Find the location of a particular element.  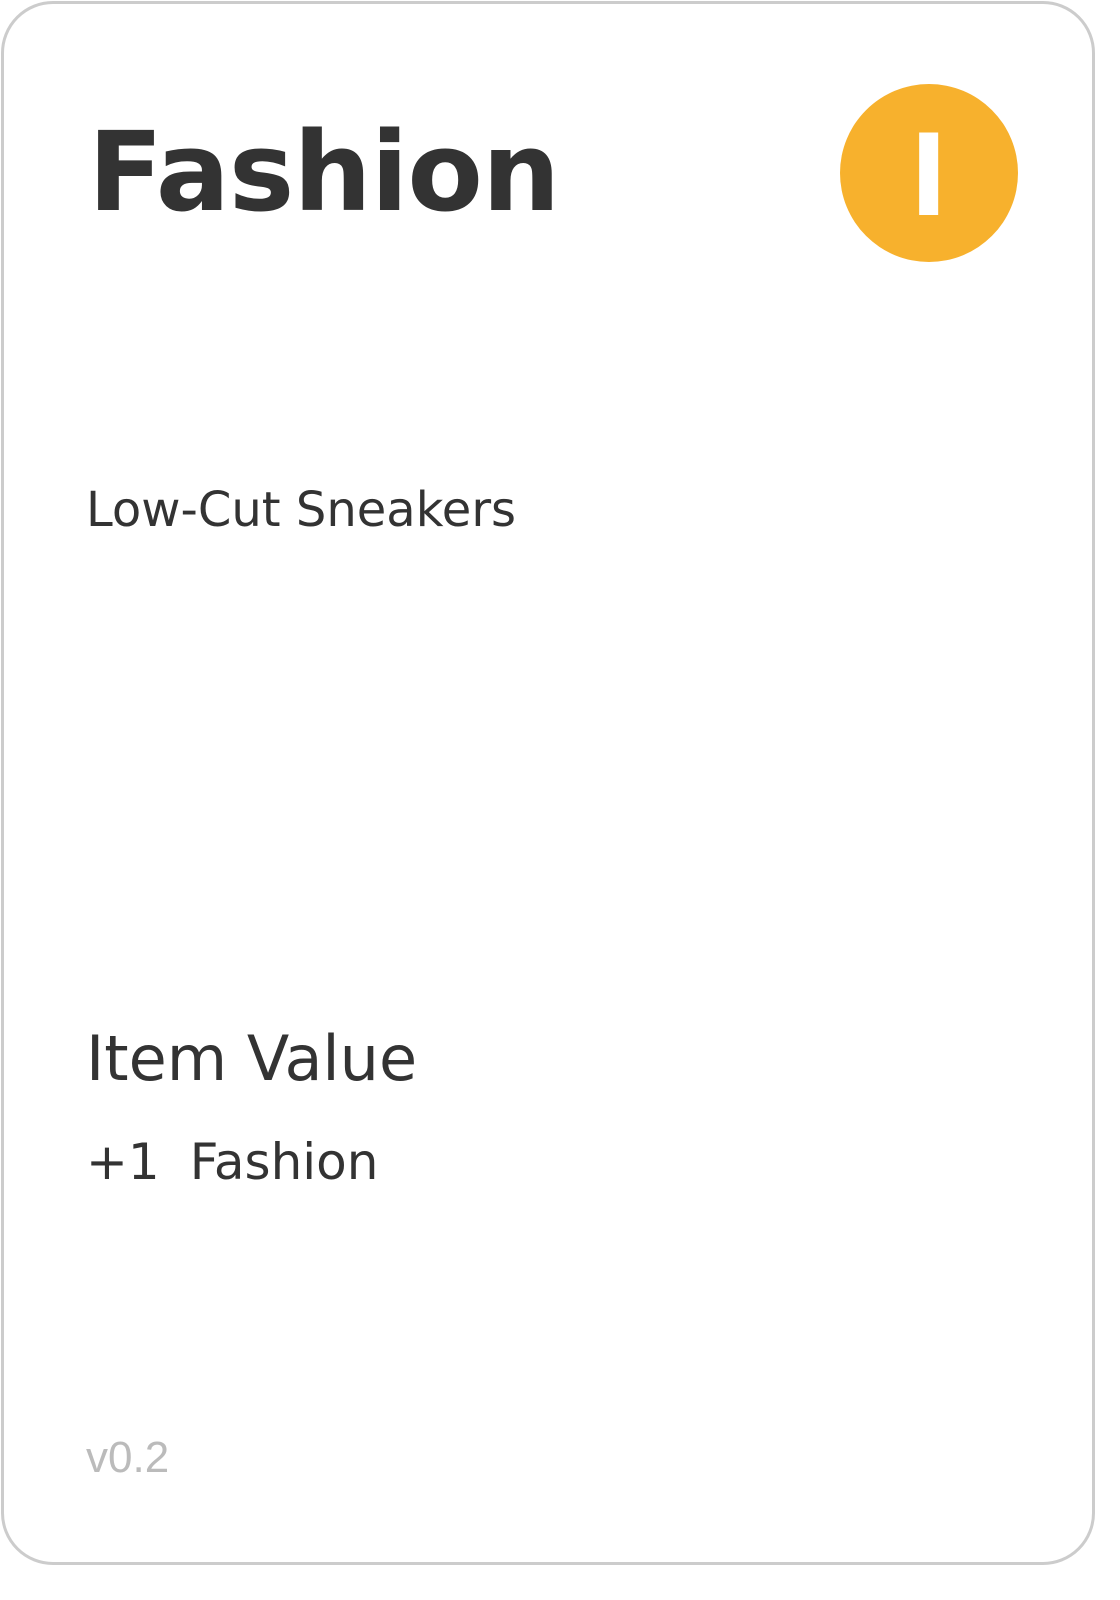

item-value-heading: Item Value is located at coordinates (252, 1058).